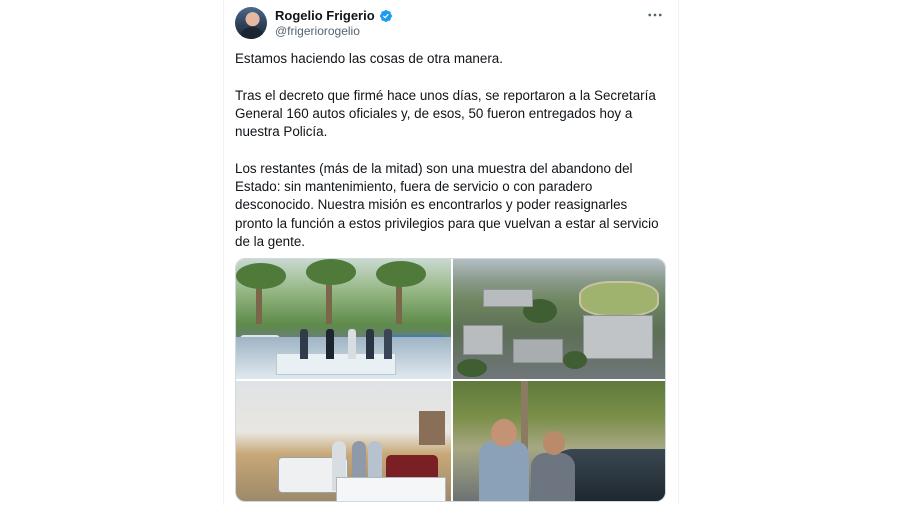 This screenshot has height=505, width=900. Describe the element at coordinates (559, 319) in the screenshot. I see `photo-aerial` at that location.